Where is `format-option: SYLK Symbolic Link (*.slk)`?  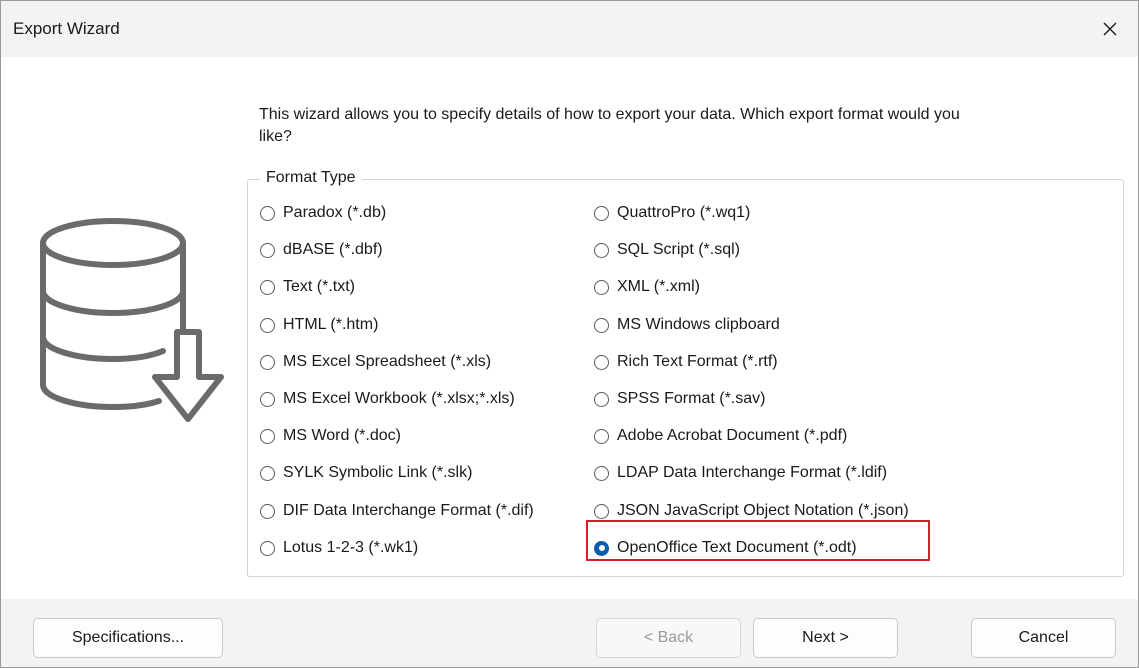
format-option: SYLK Symbolic Link (*.slk) is located at coordinates (366, 473).